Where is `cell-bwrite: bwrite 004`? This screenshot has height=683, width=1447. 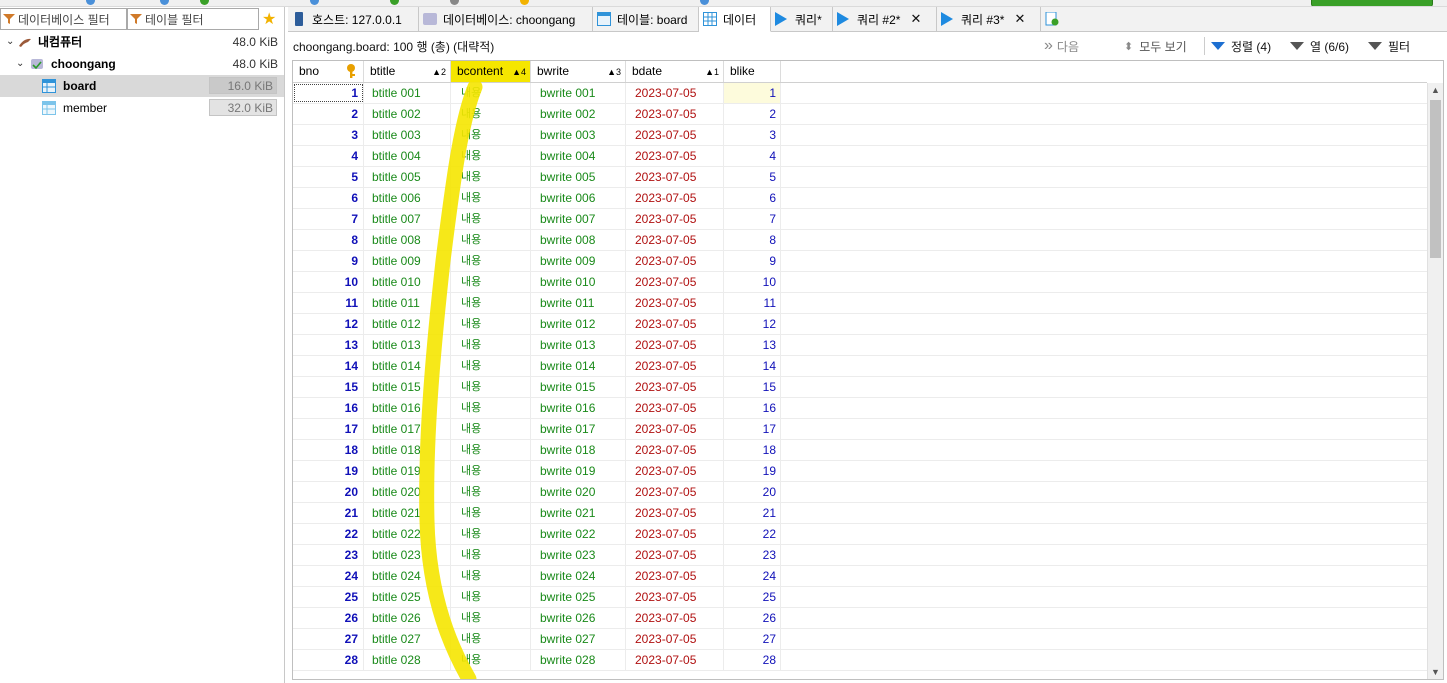 cell-bwrite: bwrite 004 is located at coordinates (578, 156).